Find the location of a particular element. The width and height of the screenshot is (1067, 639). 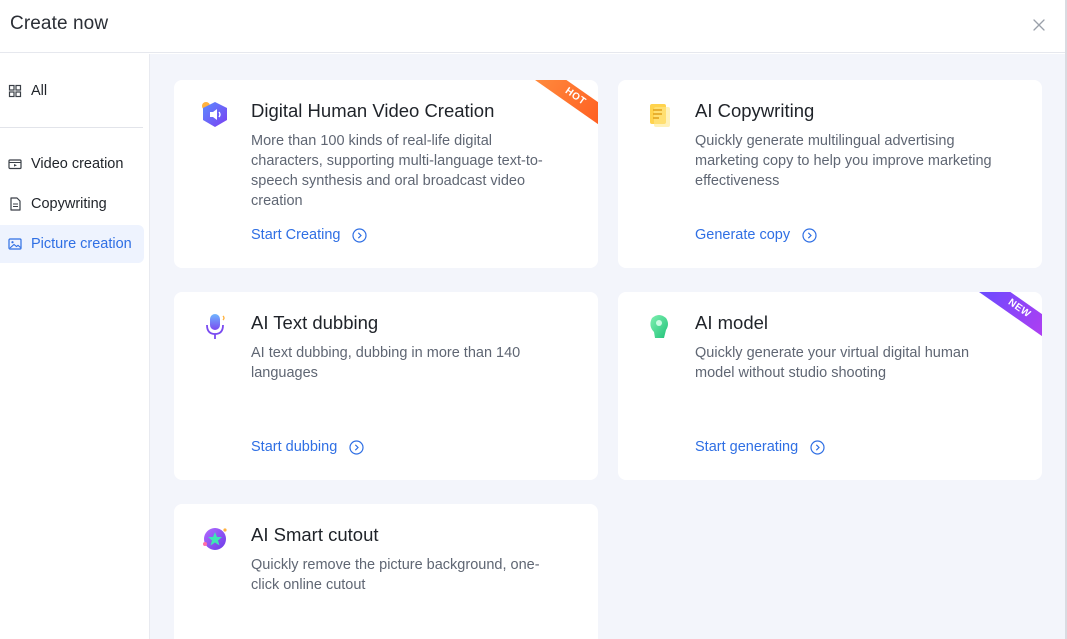

card-title: AI Copywriting is located at coordinates (755, 110).